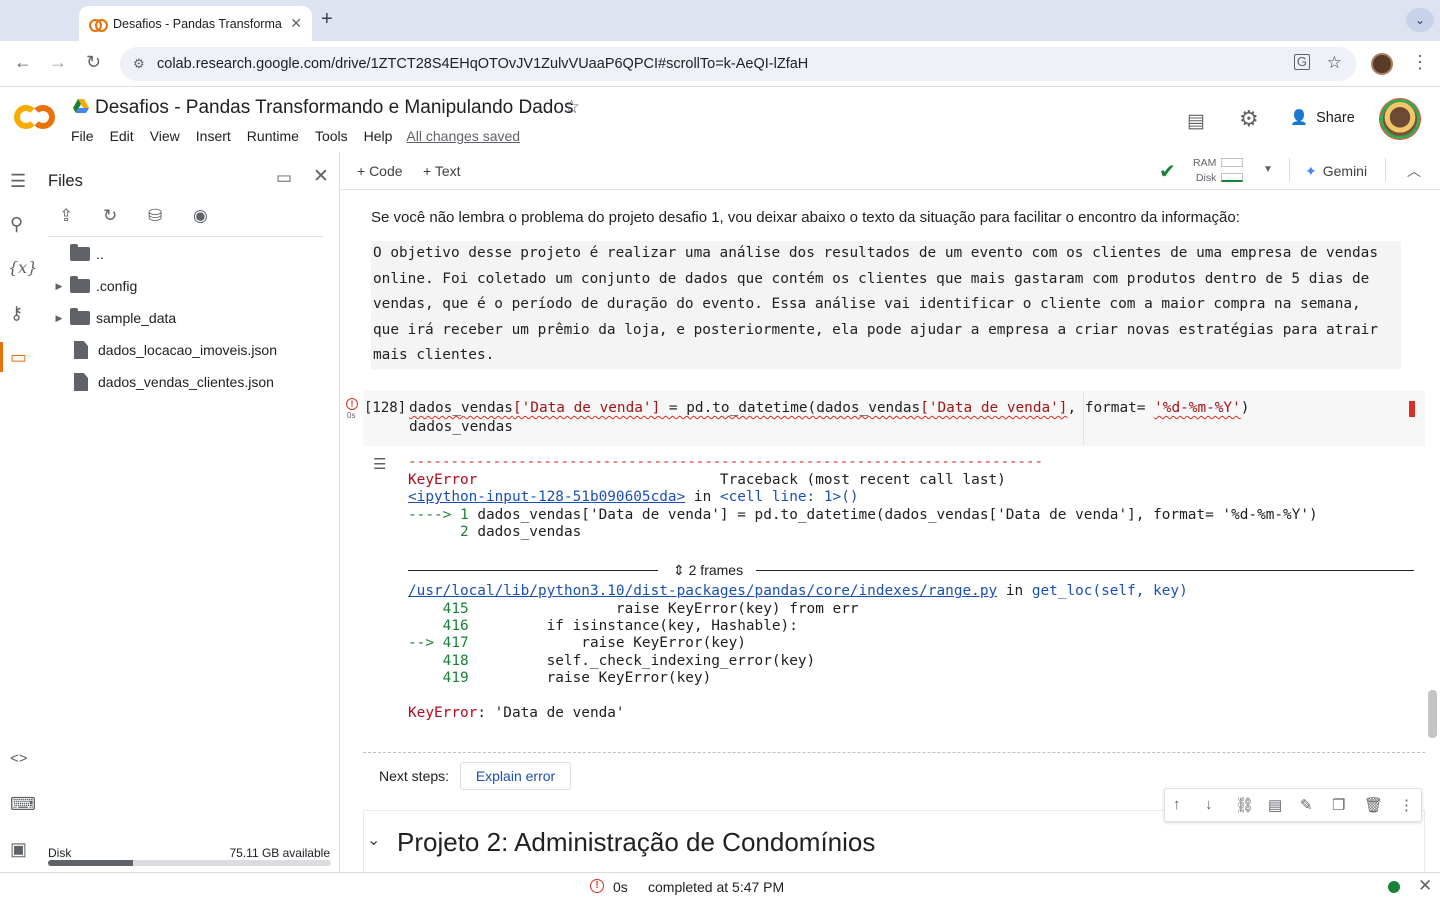  What do you see at coordinates (379, 464) in the screenshot?
I see `output-actions-icon: ☰` at bounding box center [379, 464].